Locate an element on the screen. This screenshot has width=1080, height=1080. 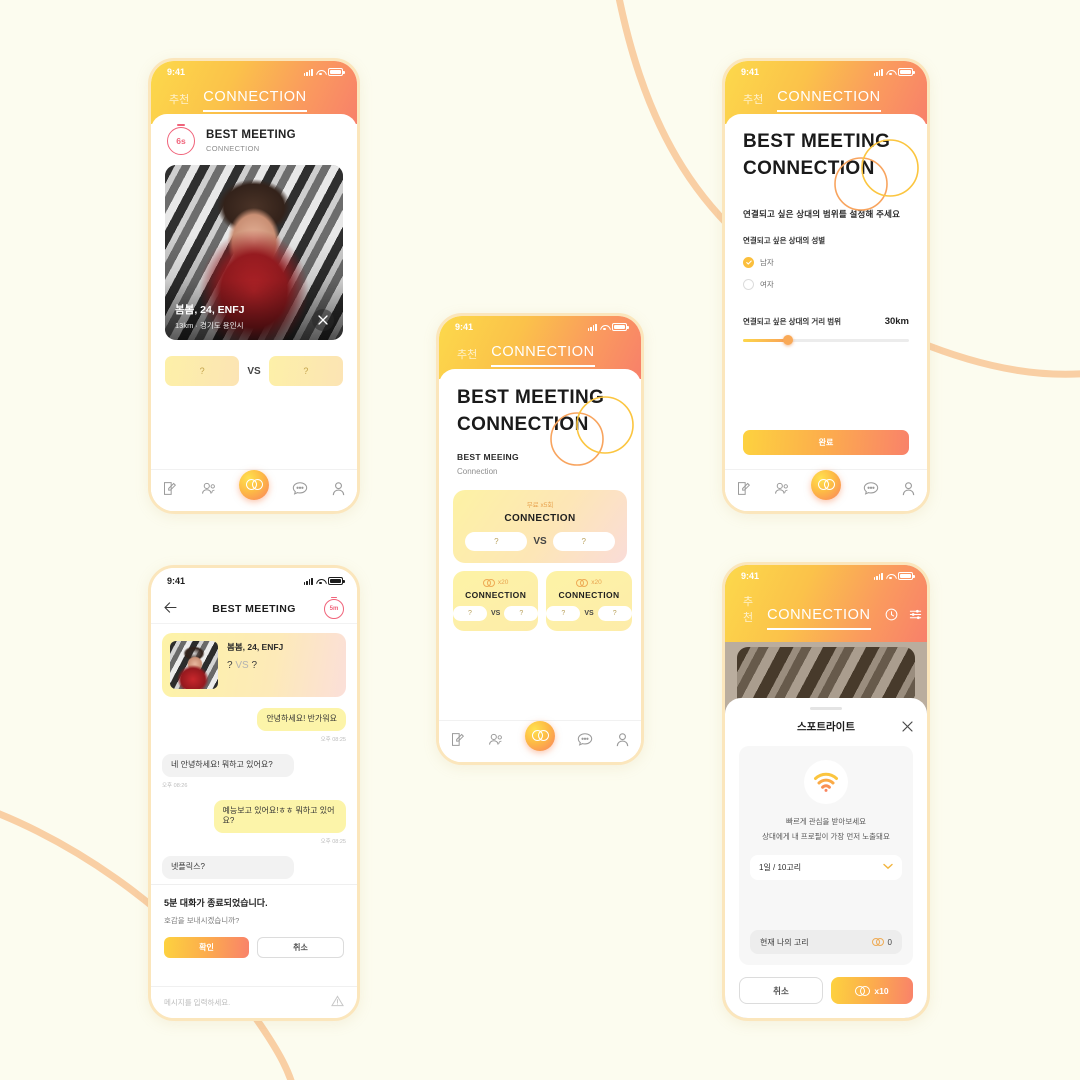
vs-option-left: ? is located at coordinates (202, 371).